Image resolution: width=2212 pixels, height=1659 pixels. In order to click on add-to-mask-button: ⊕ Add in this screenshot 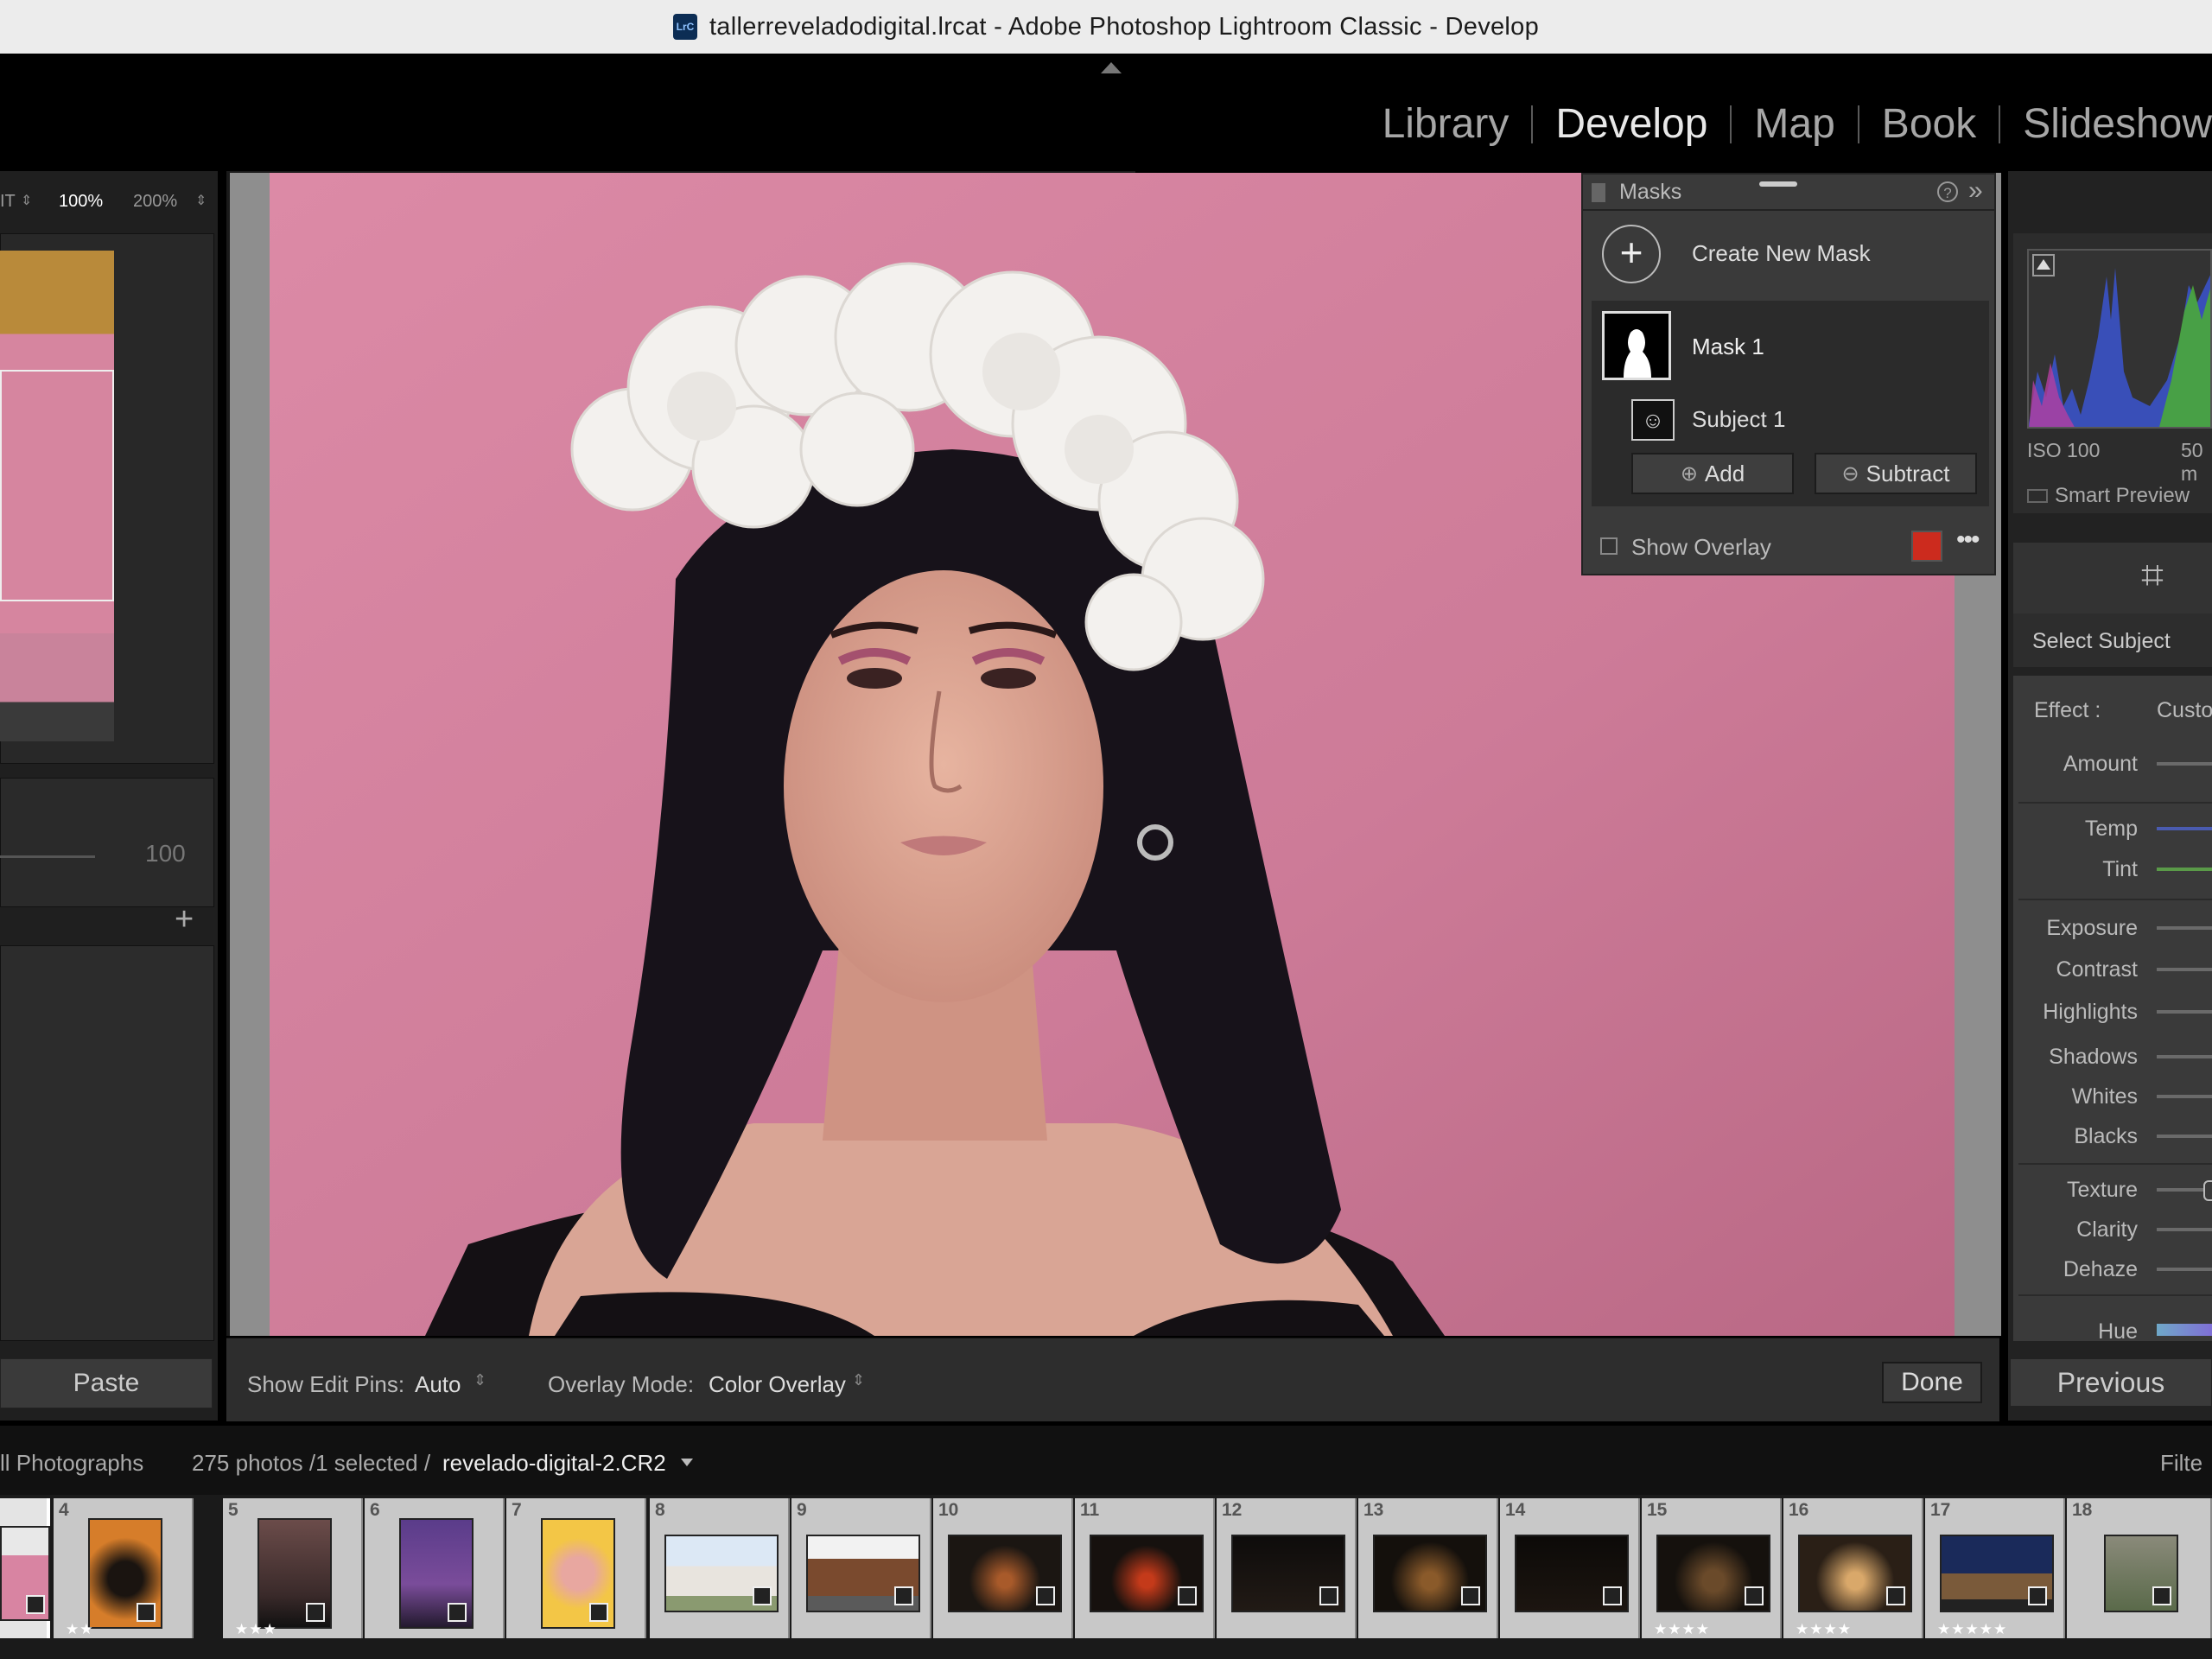, I will do `click(1712, 473)`.